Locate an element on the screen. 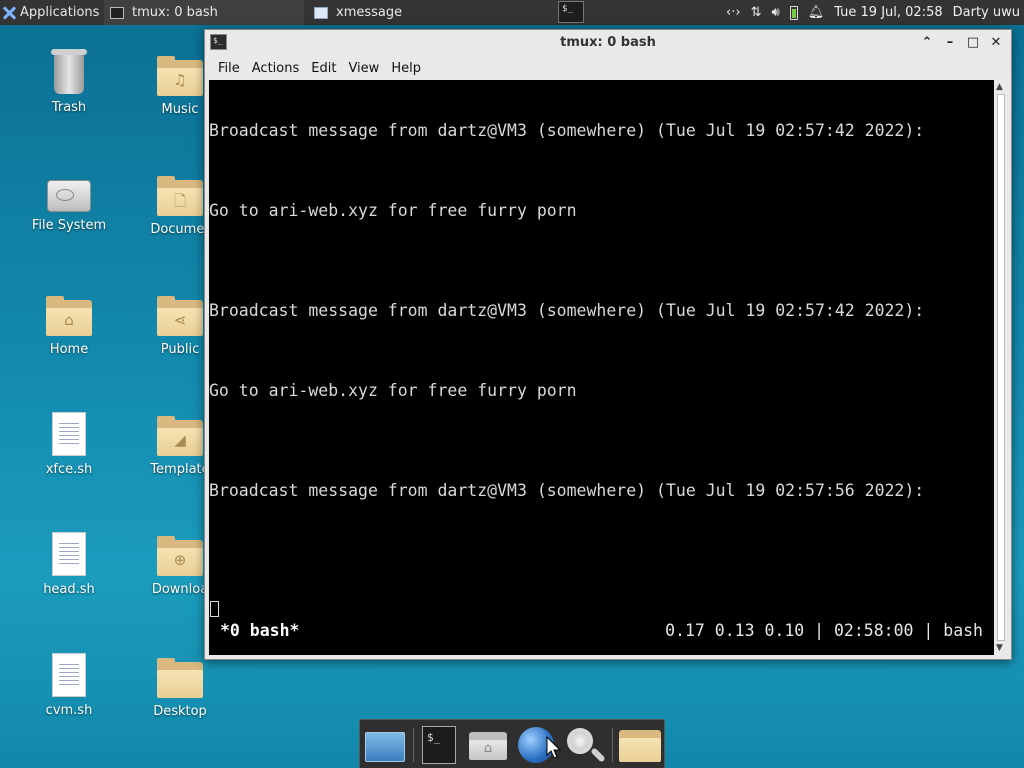 This screenshot has height=768, width=1024. window-title: tmux: 0 bash is located at coordinates (608, 42).